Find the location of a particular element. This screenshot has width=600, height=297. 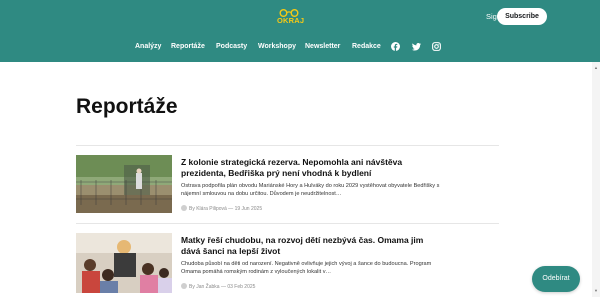

nav-item-workshopy: Workshopy is located at coordinates (277, 47).